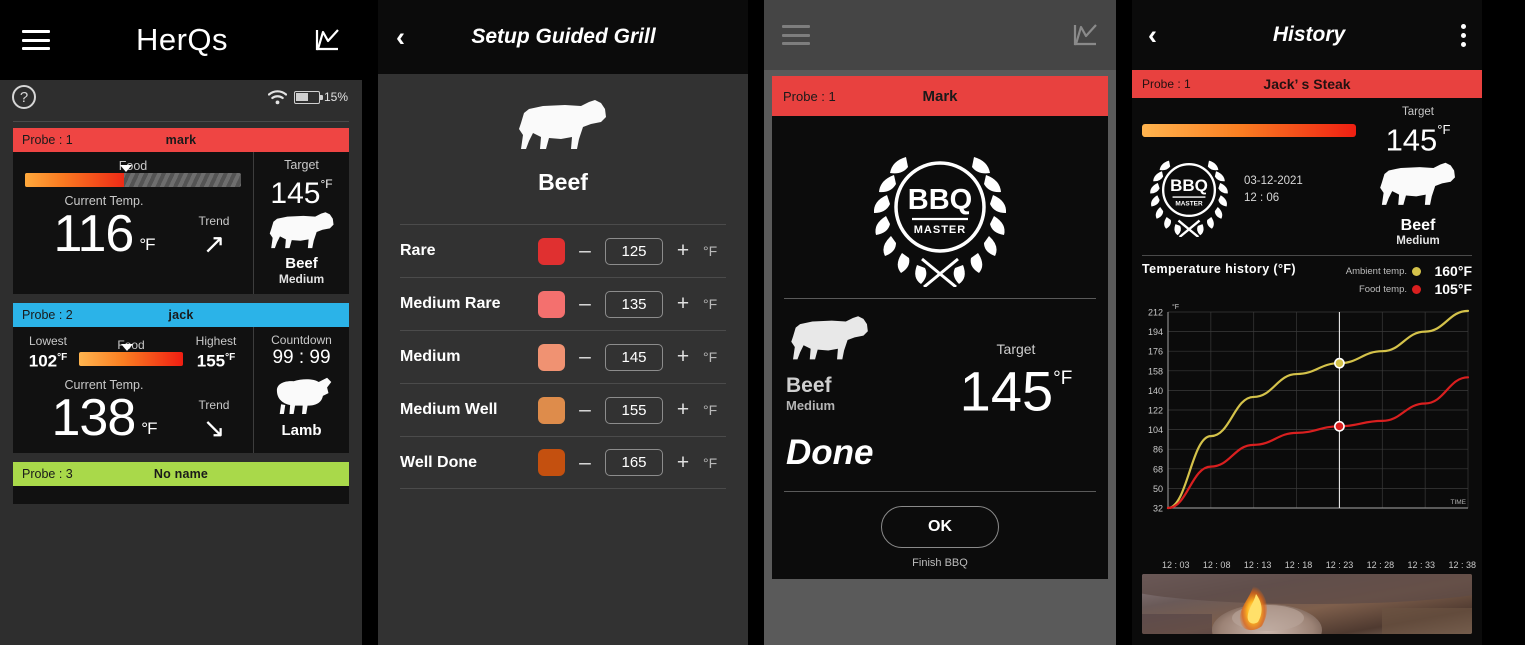  Describe the element at coordinates (1339, 565) in the screenshot. I see `x-axis-tick: 12 : 23` at that location.